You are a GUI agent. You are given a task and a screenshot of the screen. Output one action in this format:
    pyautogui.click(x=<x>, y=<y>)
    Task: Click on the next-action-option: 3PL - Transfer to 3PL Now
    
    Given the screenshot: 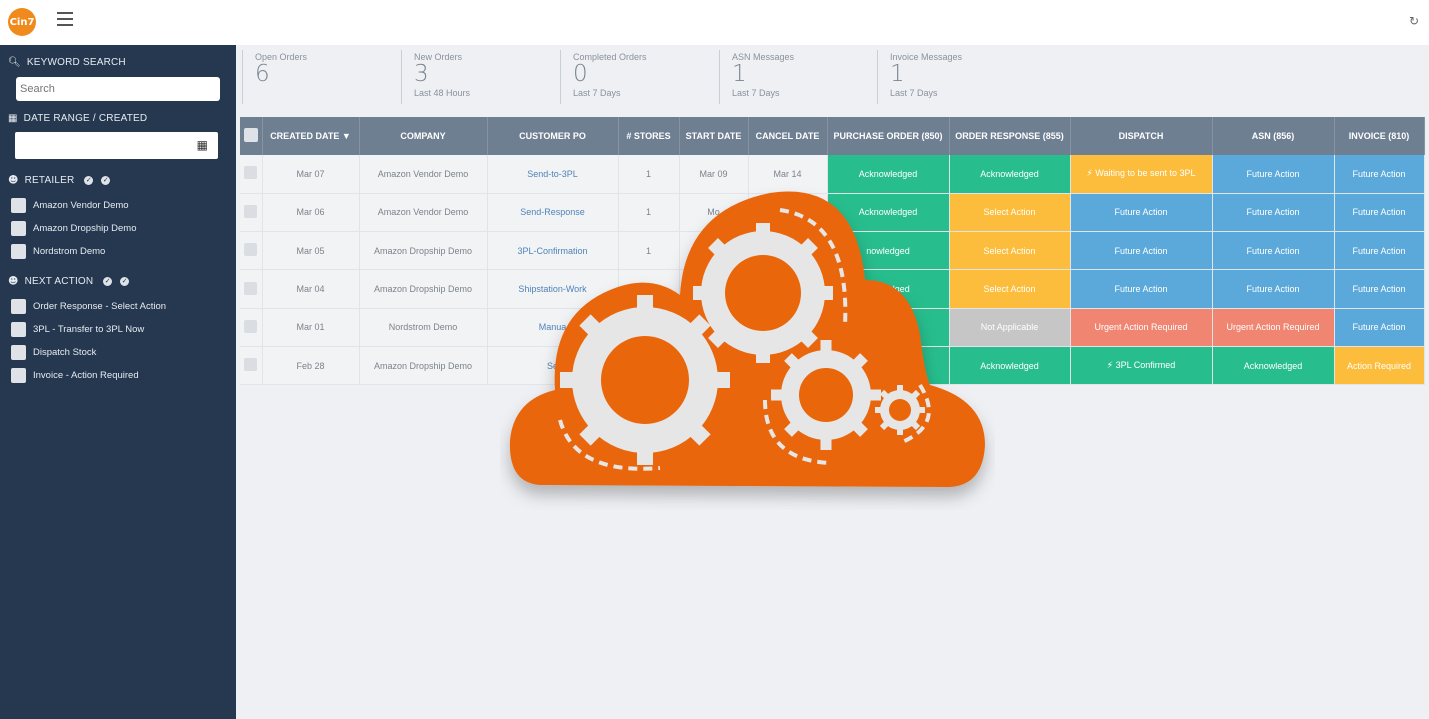 What is the action you would take?
    pyautogui.click(x=77, y=329)
    